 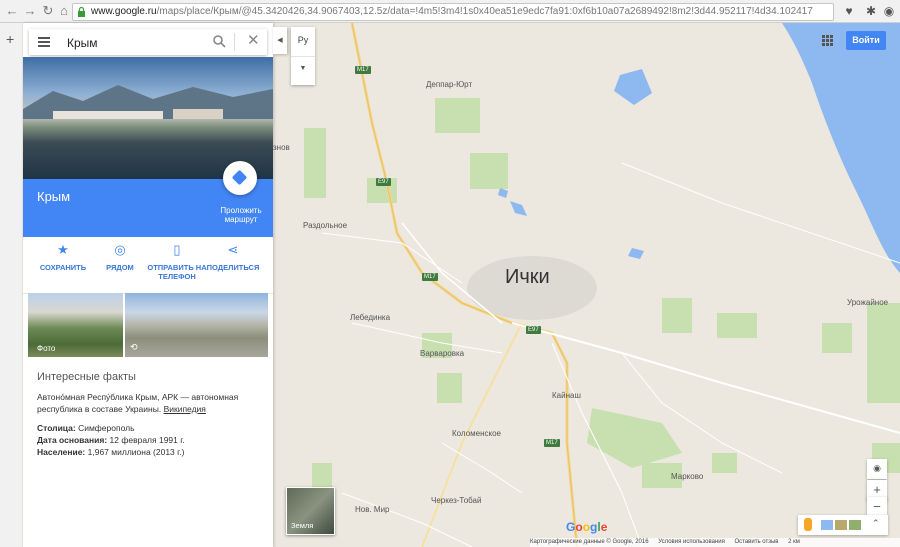 I want to click on save-button: ★ СОХРАНИТЬ, so click(x=63, y=257).